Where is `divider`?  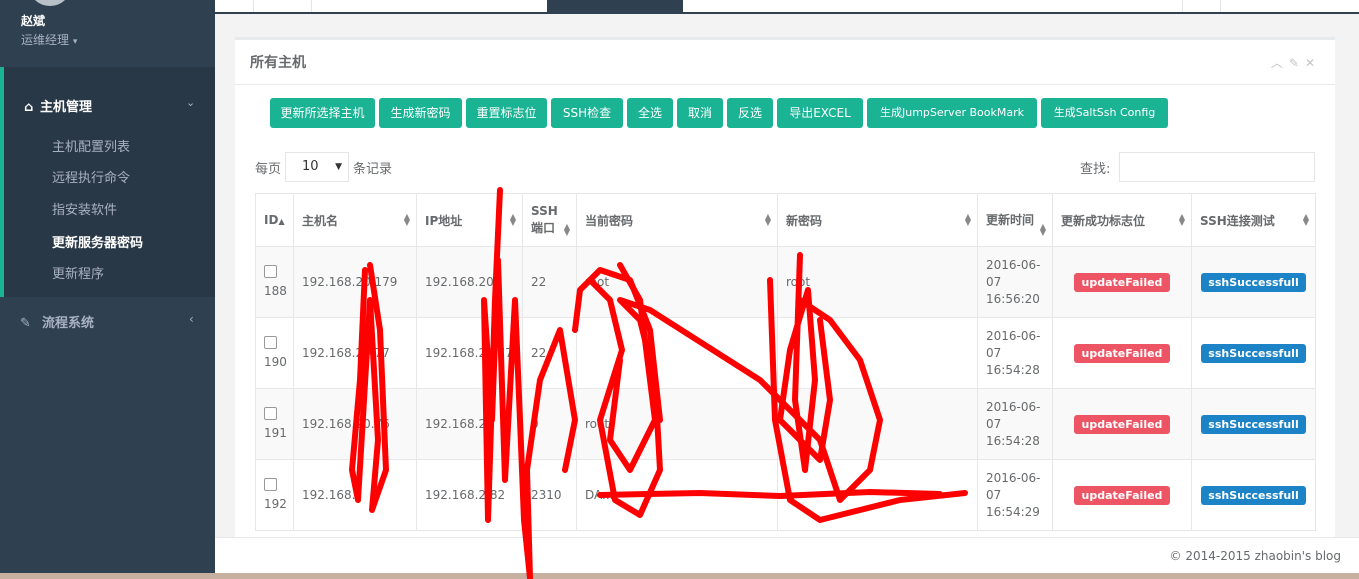 divider is located at coordinates (785, 84).